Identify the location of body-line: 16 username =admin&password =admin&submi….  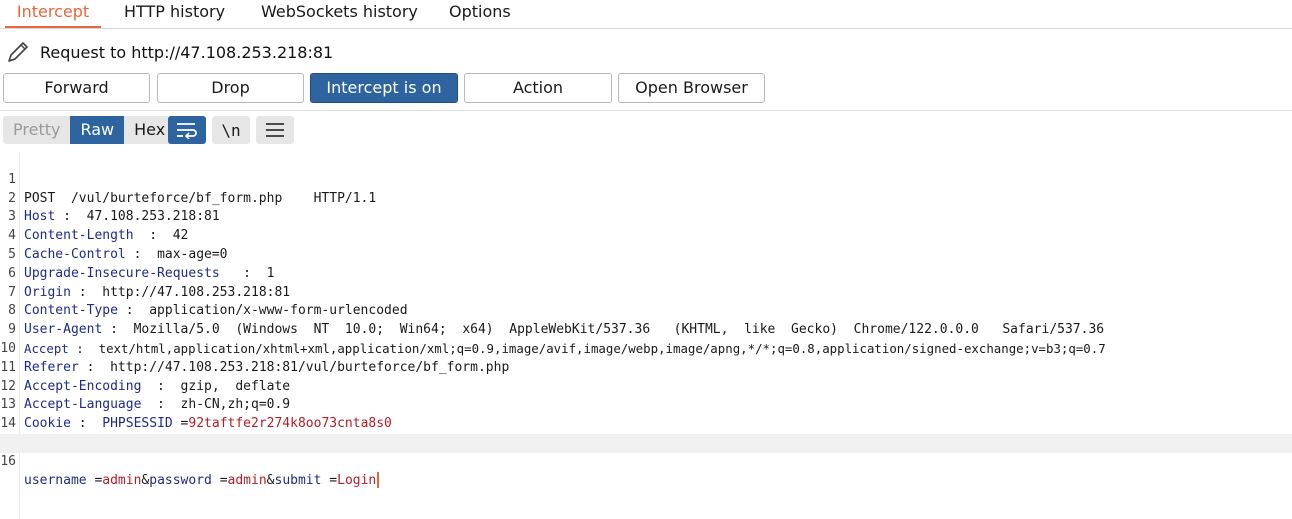
(646, 461).